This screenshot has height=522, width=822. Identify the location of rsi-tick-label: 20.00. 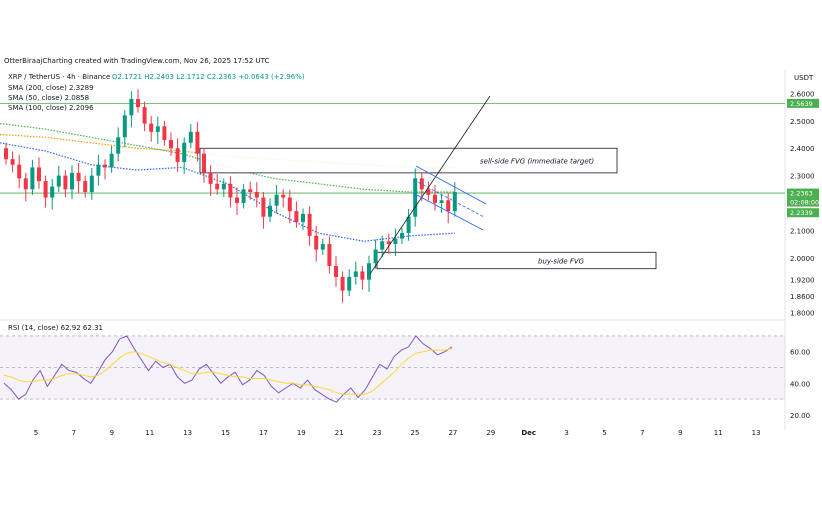
(800, 416).